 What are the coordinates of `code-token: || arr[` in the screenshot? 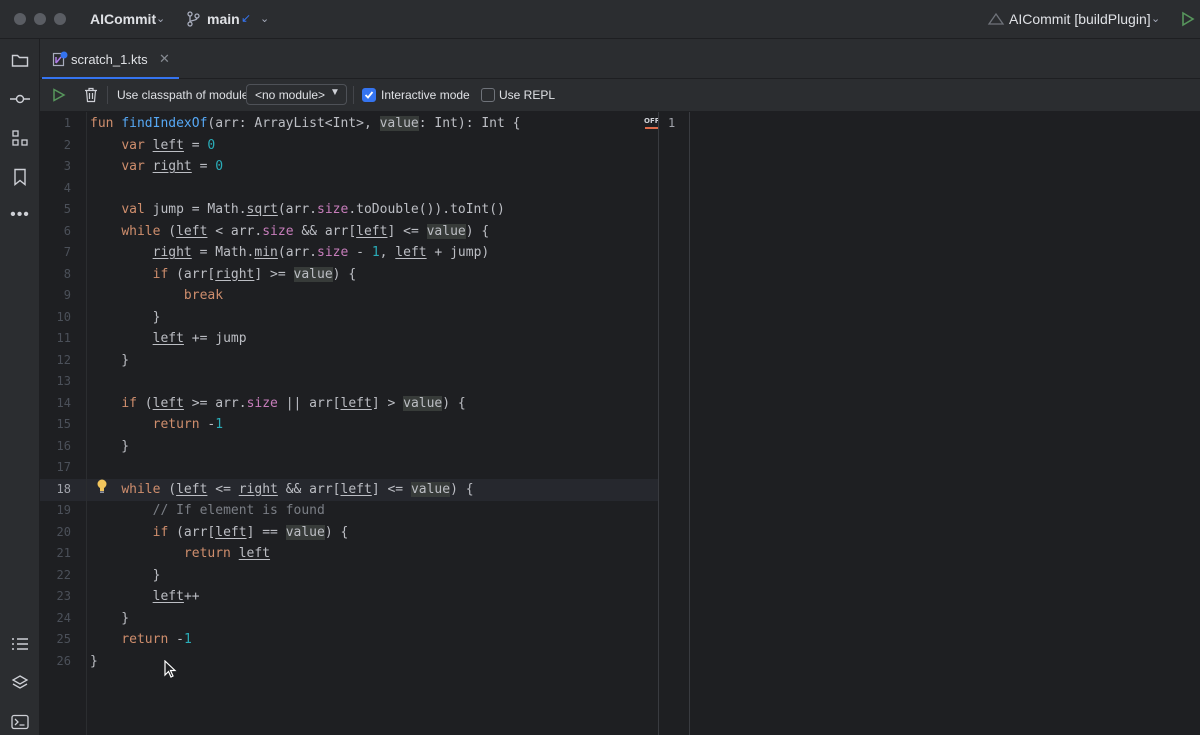 It's located at (309, 403).